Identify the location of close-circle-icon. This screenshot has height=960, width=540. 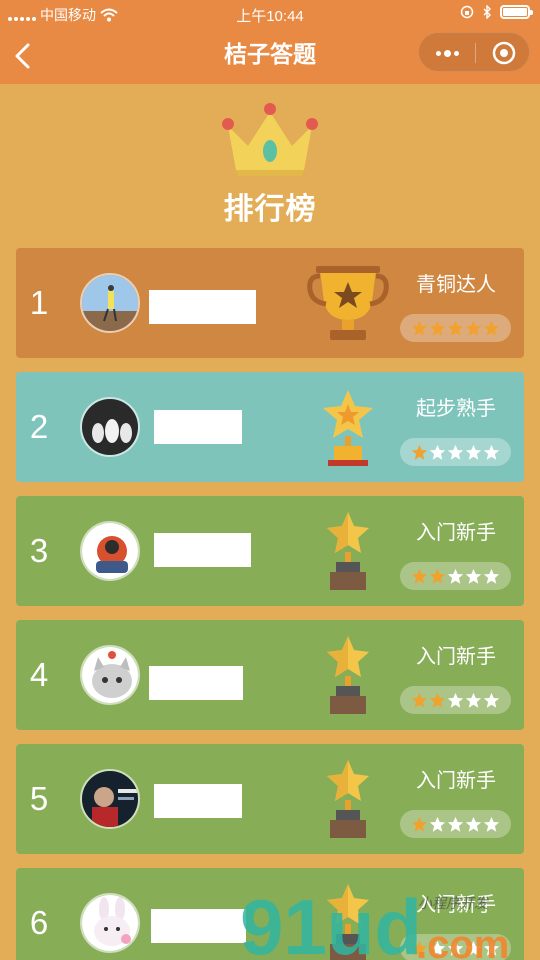
(503, 53).